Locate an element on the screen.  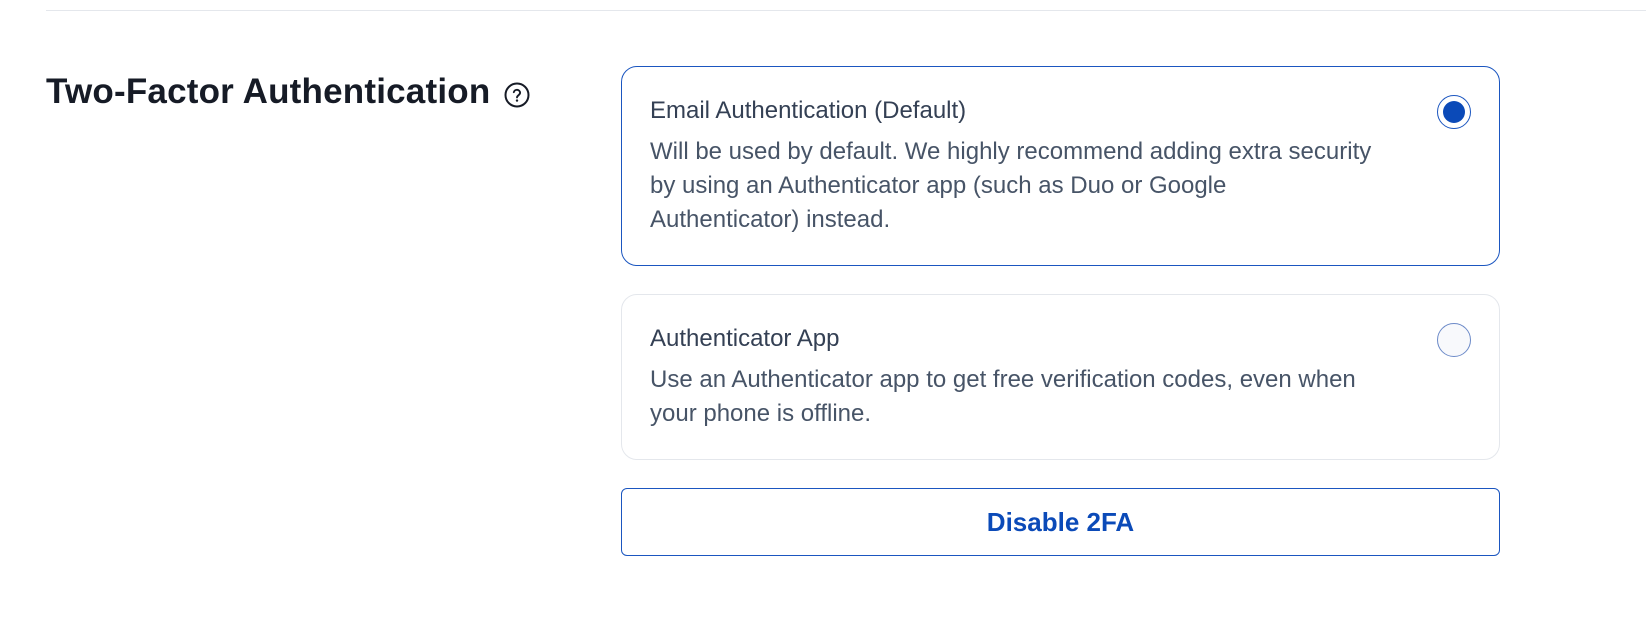
section-title: Two-Factor Authentication is located at coordinates (268, 91).